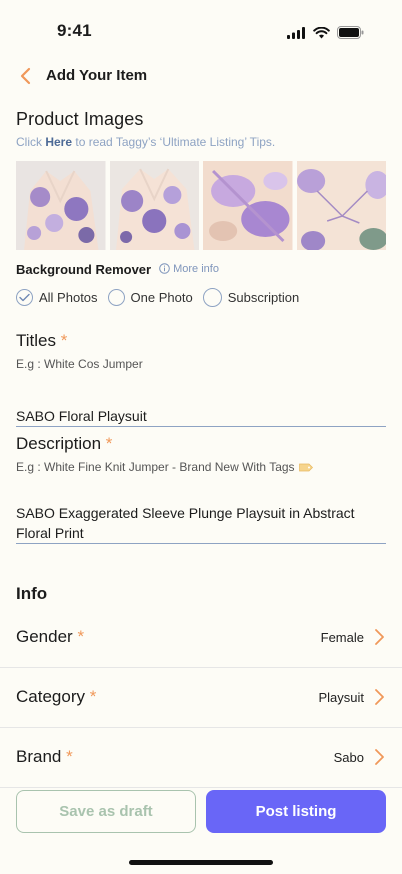 The height and width of the screenshot is (874, 402). What do you see at coordinates (201, 416) in the screenshot?
I see `titles-input: SABO Floral Playsuit` at bounding box center [201, 416].